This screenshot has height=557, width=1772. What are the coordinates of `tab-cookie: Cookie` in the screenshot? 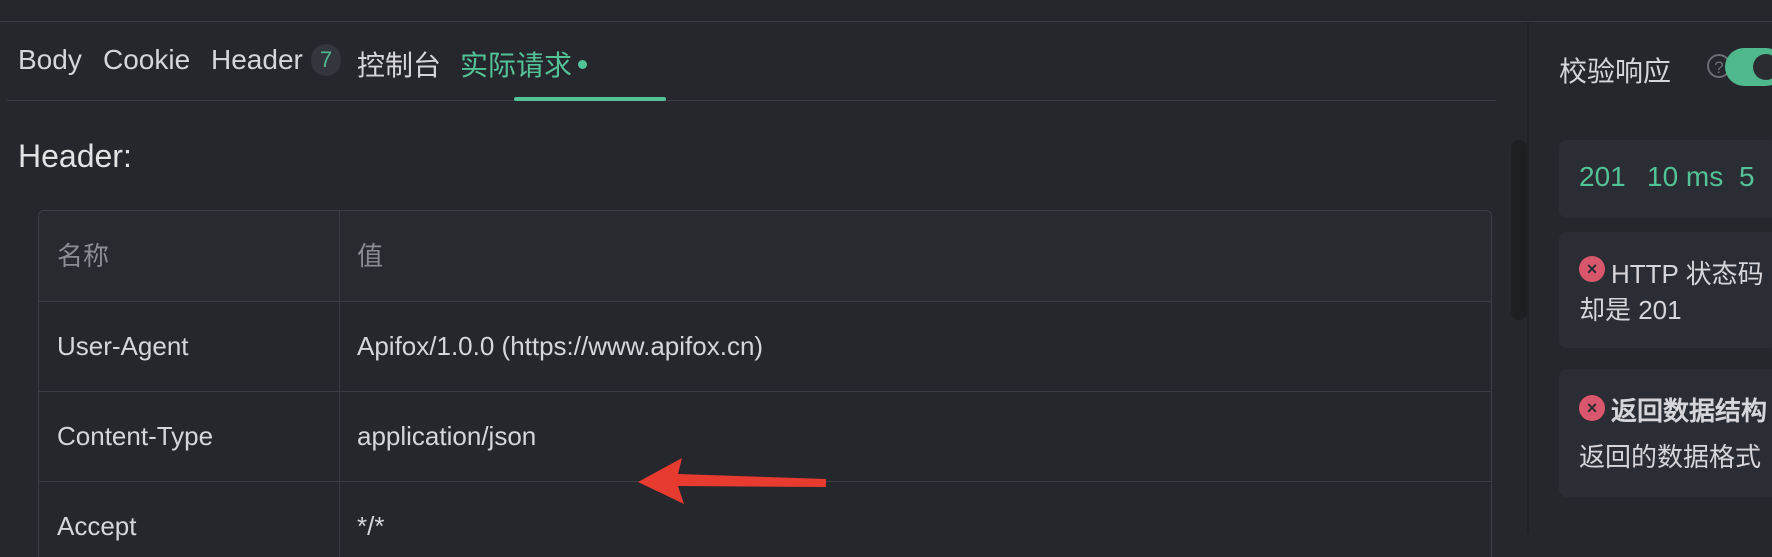 It's located at (146, 60).